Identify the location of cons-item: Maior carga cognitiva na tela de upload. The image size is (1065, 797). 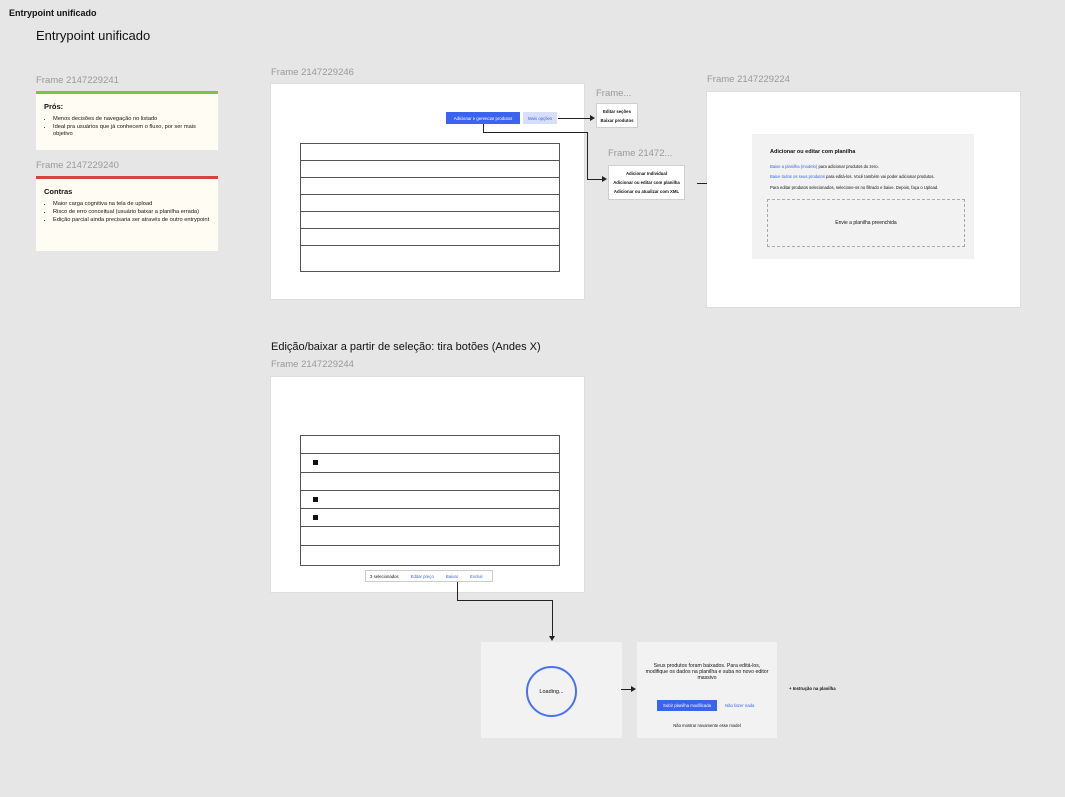
(132, 204).